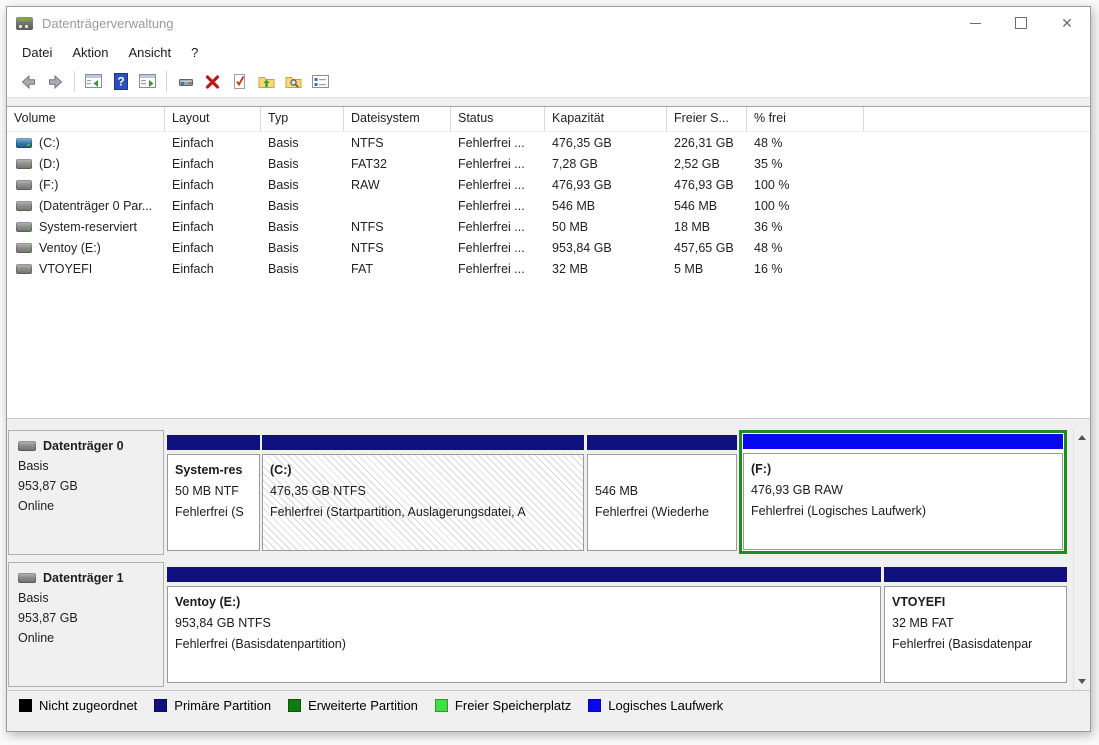 Image resolution: width=1099 pixels, height=745 pixels. Describe the element at coordinates (582, 247) in the screenshot. I see `cell-kapazitaet: 953,84 GB` at that location.